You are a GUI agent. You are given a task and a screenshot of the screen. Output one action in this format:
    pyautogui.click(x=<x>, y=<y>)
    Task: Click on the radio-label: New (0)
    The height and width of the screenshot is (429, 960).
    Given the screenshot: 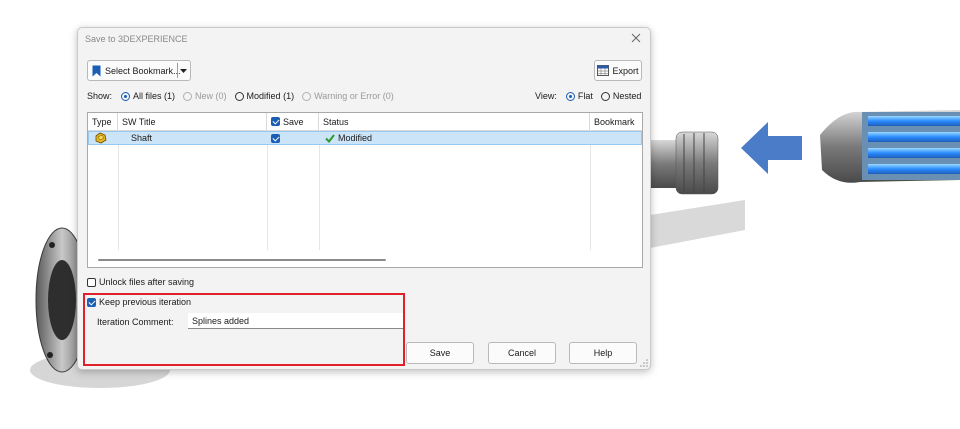 What is the action you would take?
    pyautogui.click(x=211, y=96)
    